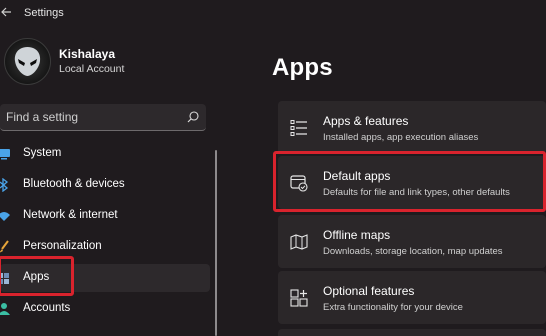 The width and height of the screenshot is (546, 336). I want to click on next-card-partial, so click(412, 332).